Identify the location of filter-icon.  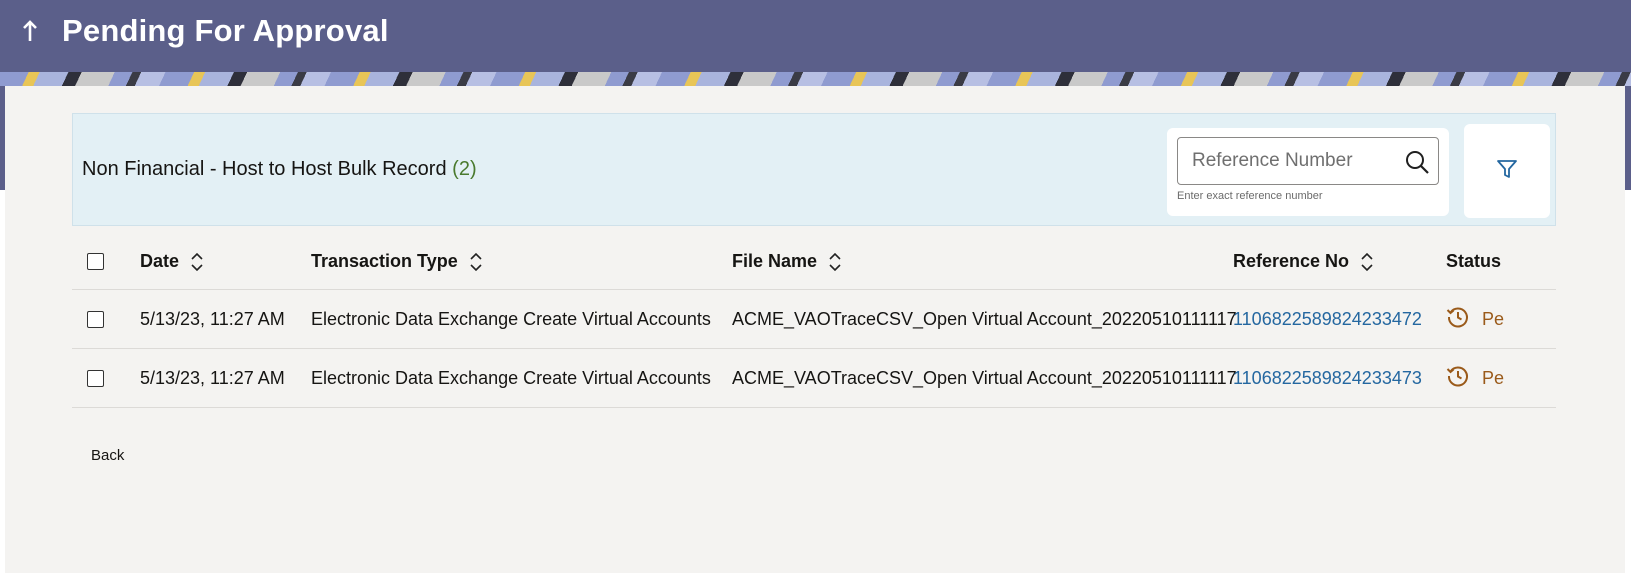
(1507, 171).